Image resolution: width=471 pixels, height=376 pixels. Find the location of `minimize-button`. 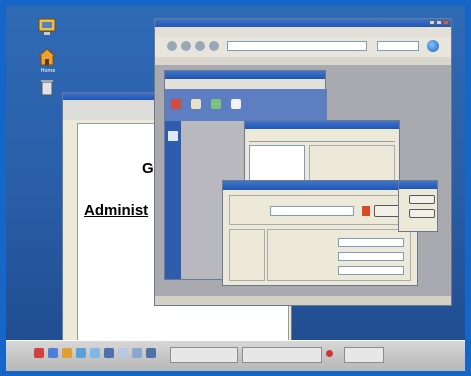

minimize-button is located at coordinates (432, 22).